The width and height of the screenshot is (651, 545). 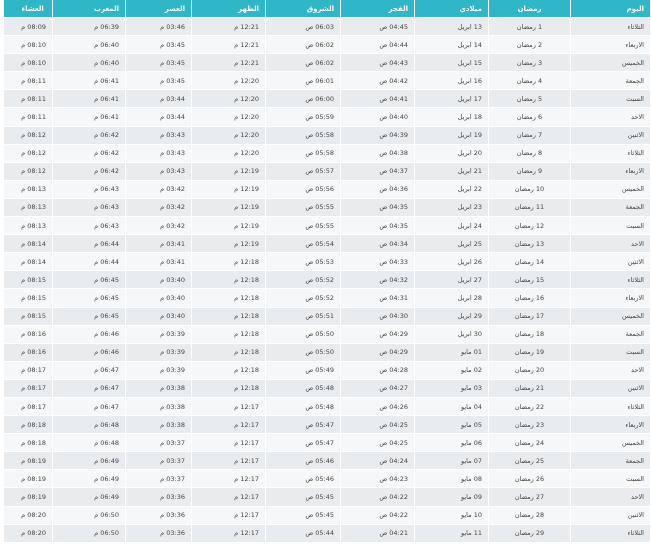 I want to click on cell-asr: 03:41 م, so click(x=158, y=243).